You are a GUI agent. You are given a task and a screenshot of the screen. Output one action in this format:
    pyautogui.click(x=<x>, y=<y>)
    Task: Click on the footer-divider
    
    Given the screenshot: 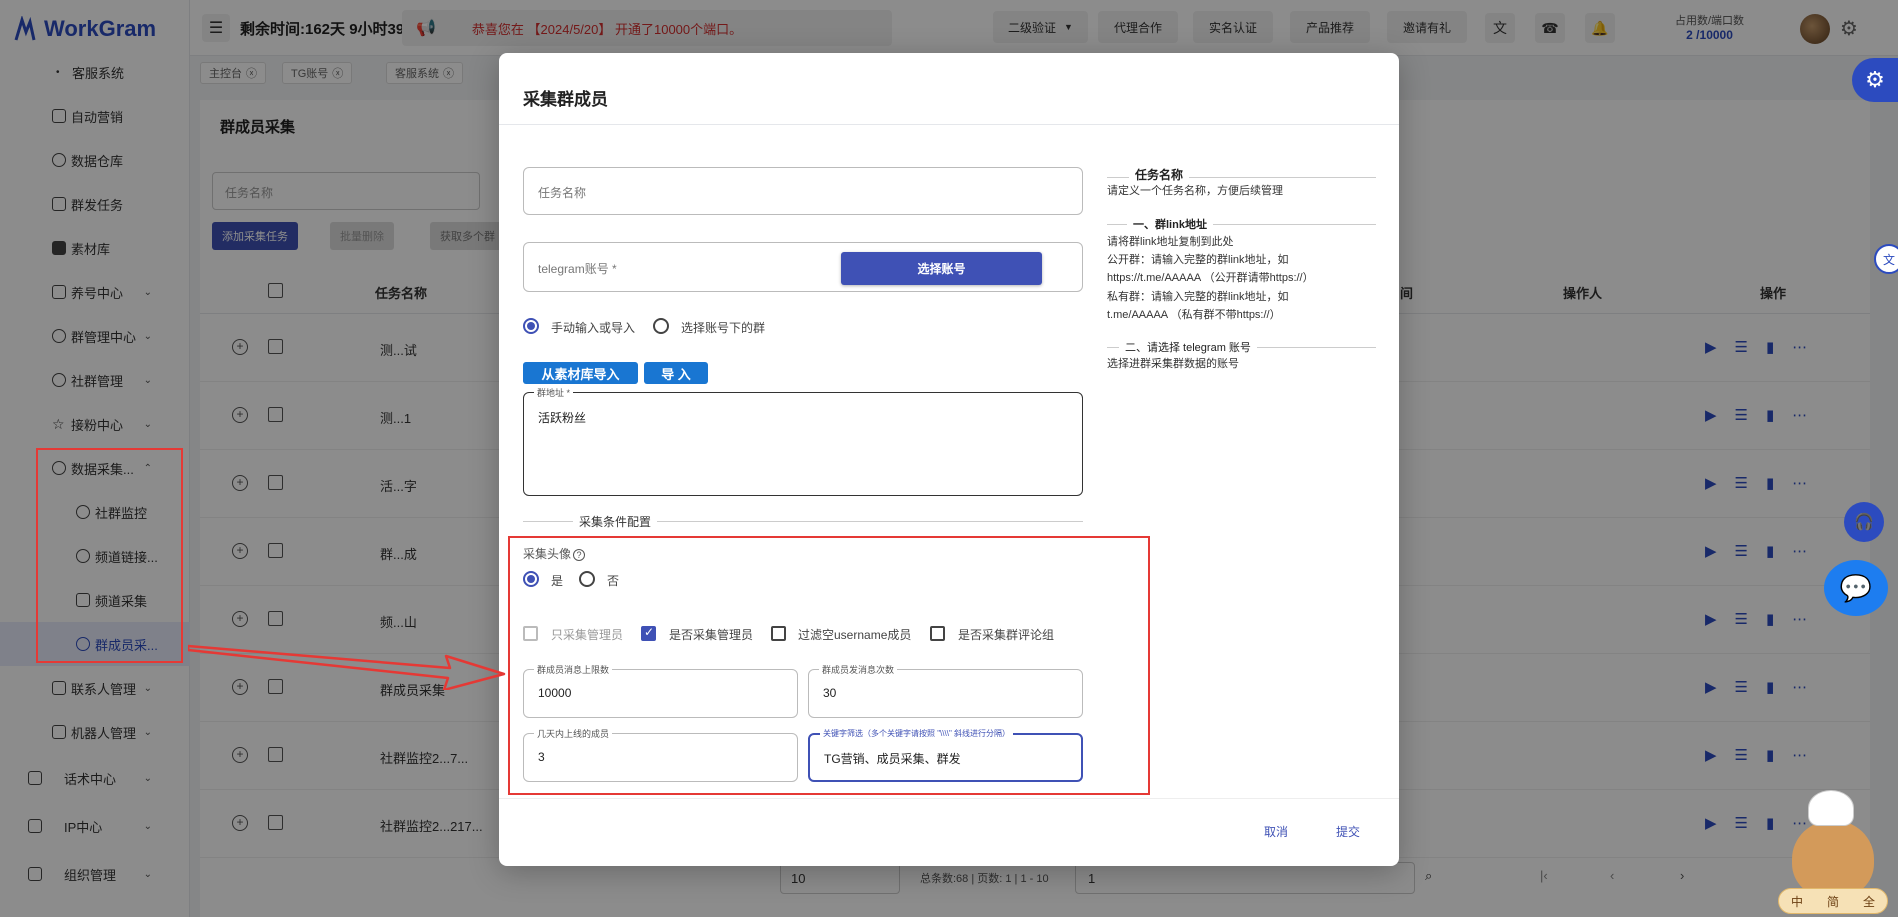 What is the action you would take?
    pyautogui.click(x=949, y=798)
    